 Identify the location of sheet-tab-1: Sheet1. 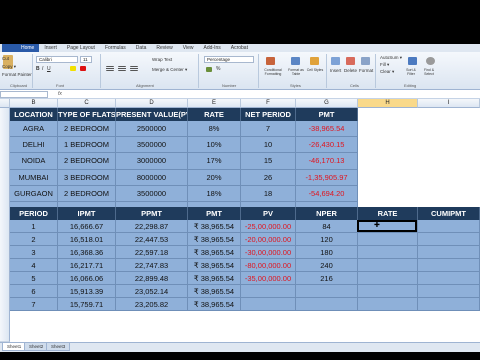
(14, 347).